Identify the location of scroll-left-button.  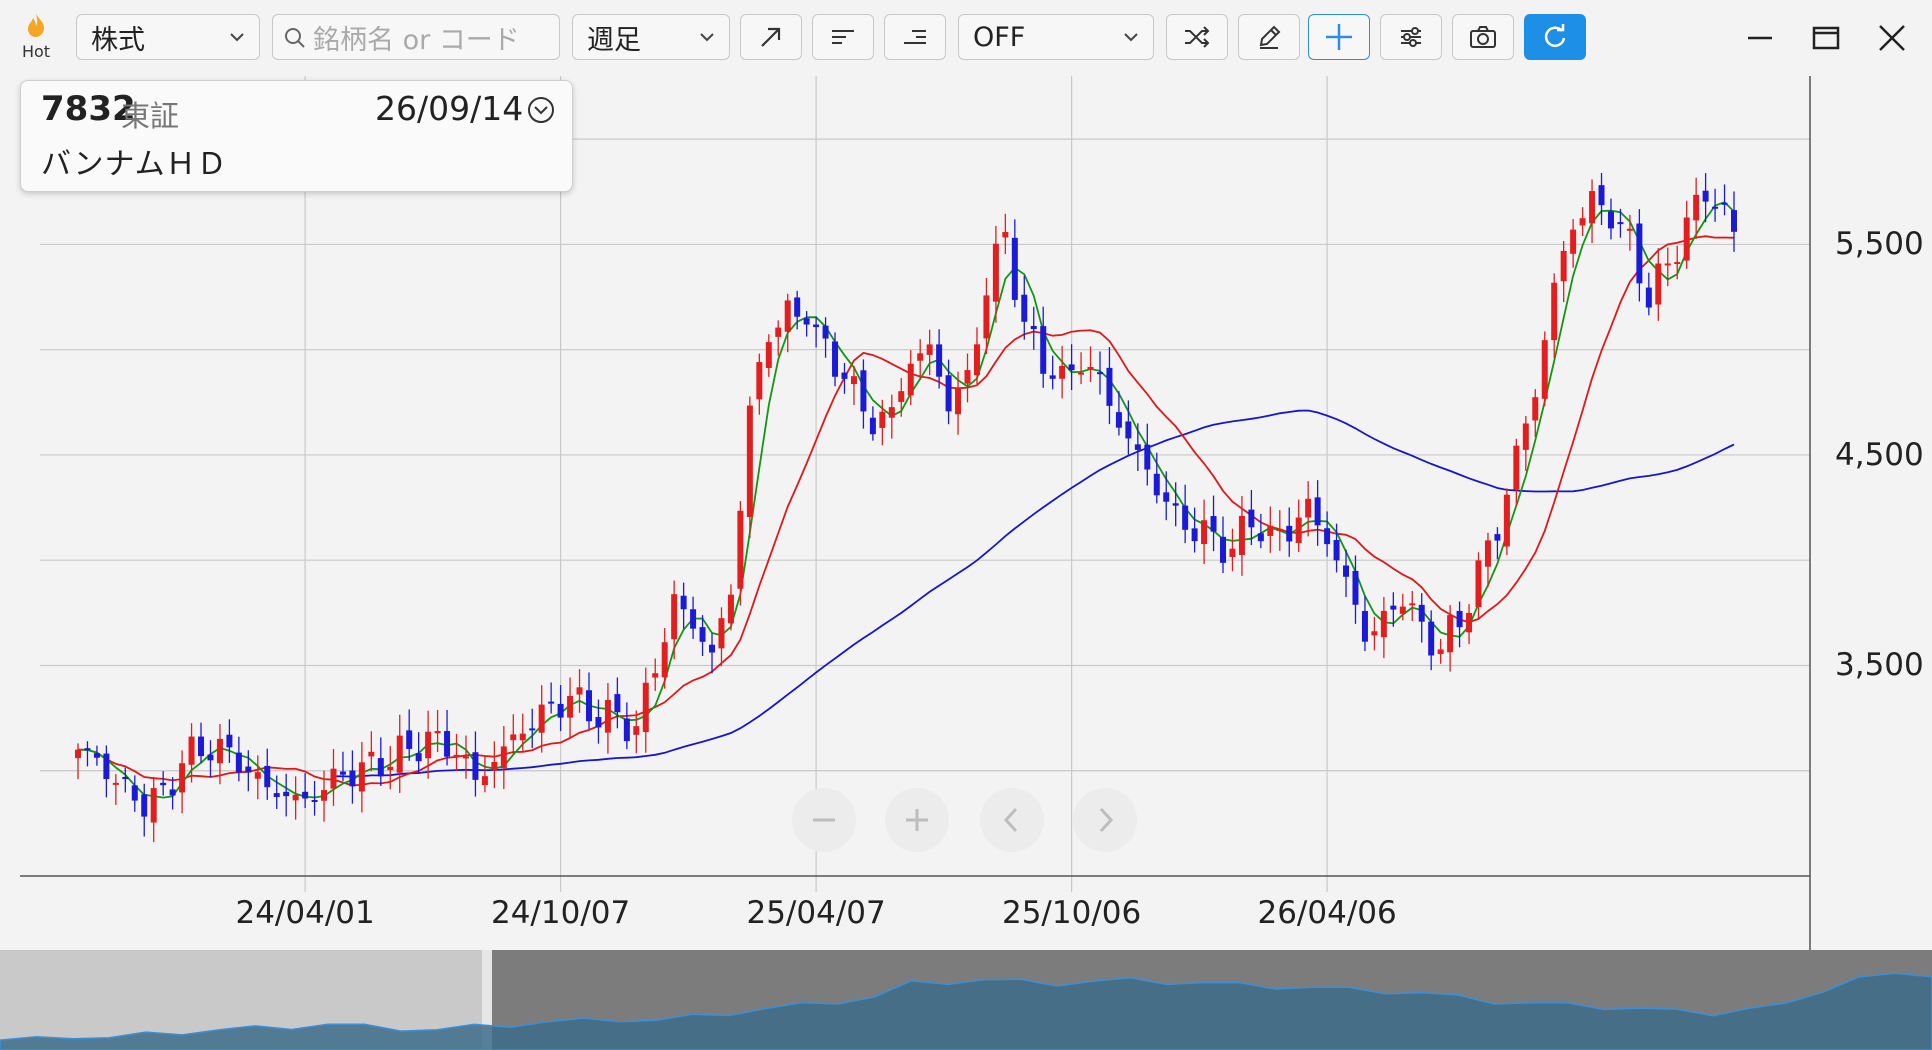
(1012, 820).